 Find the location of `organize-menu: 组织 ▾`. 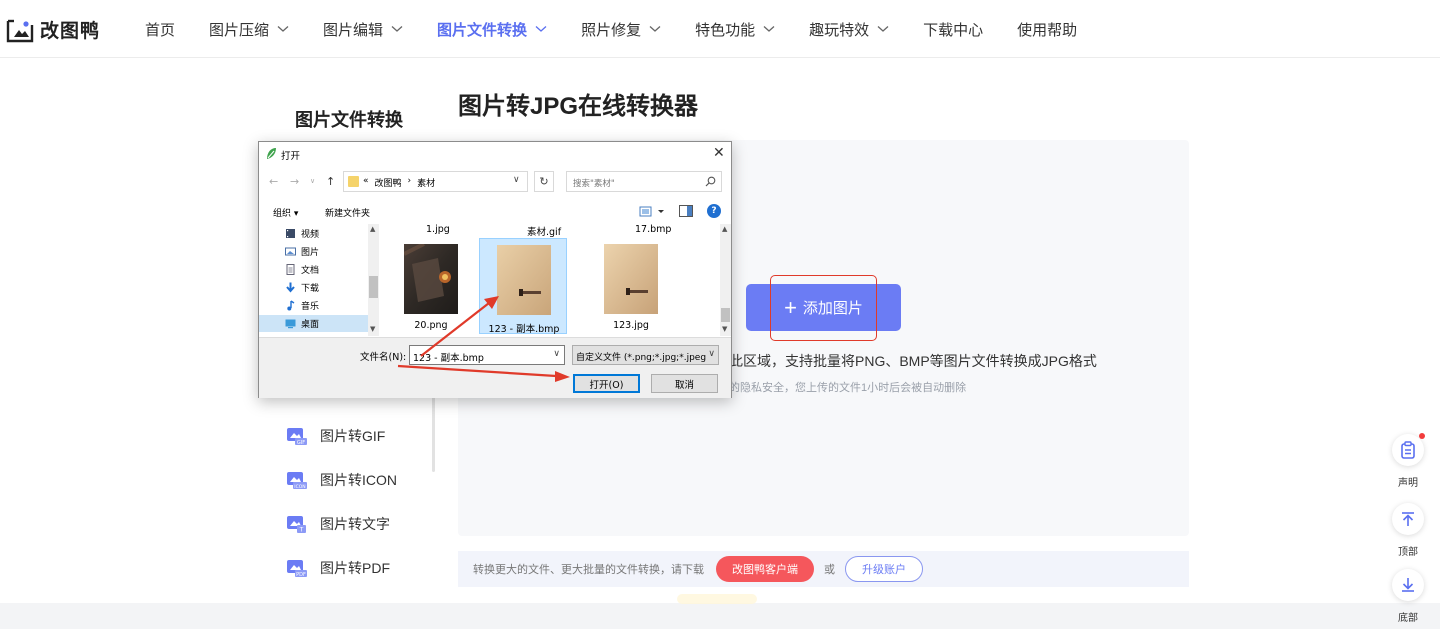

organize-menu: 组织 ▾ is located at coordinates (285, 212).